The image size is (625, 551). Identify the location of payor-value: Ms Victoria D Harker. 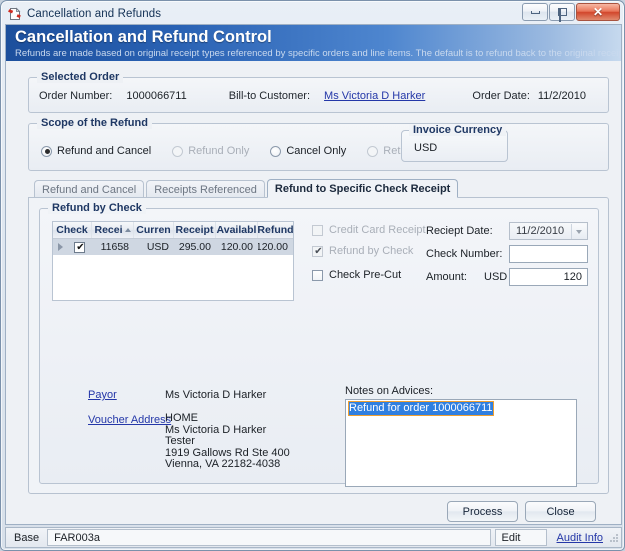
(216, 395).